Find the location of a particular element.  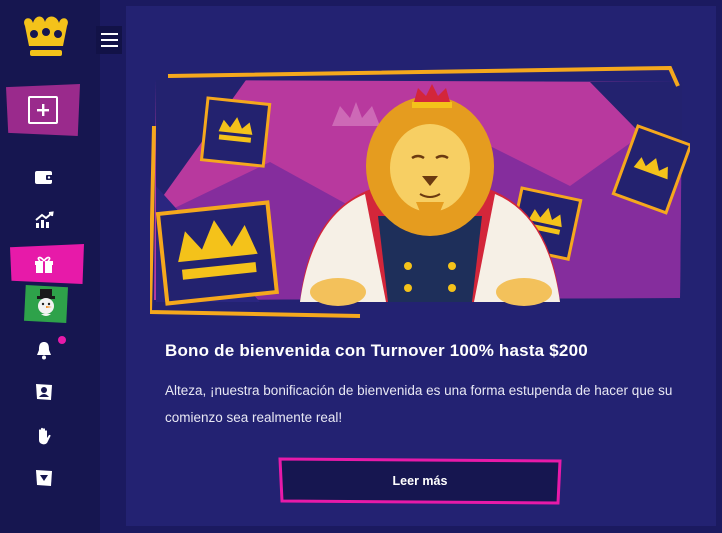

hand-stop-icon is located at coordinates (44, 436).